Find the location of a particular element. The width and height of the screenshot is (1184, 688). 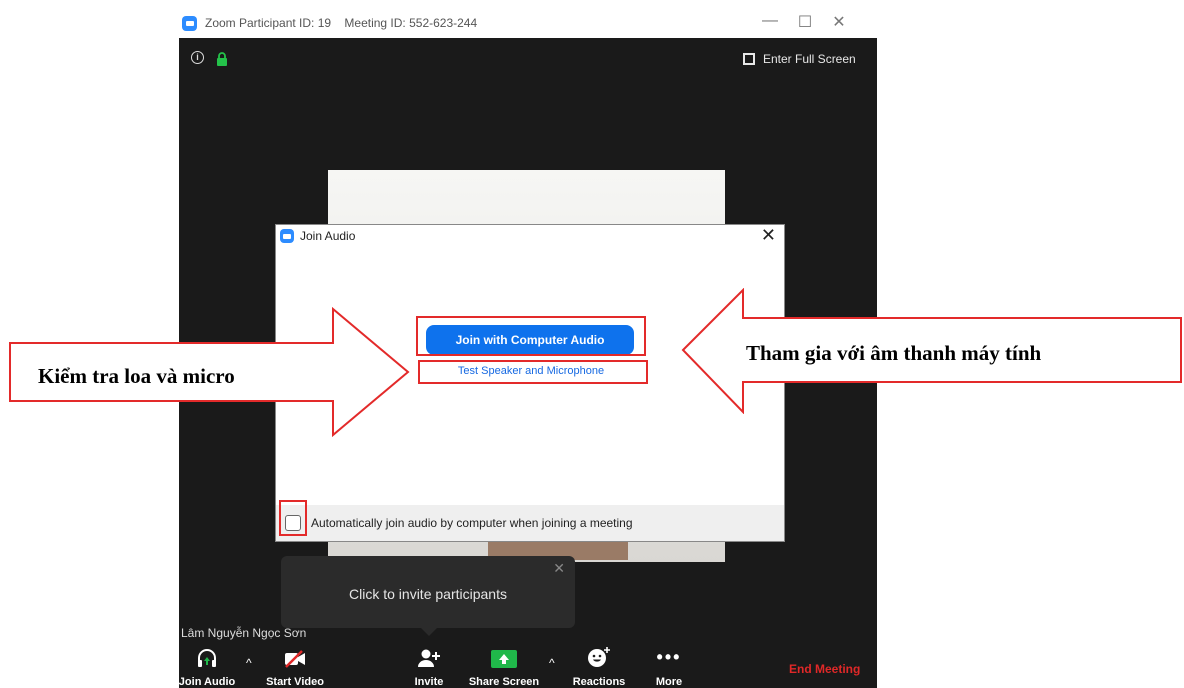

start-video-label: Start Video is located at coordinates (295, 682).